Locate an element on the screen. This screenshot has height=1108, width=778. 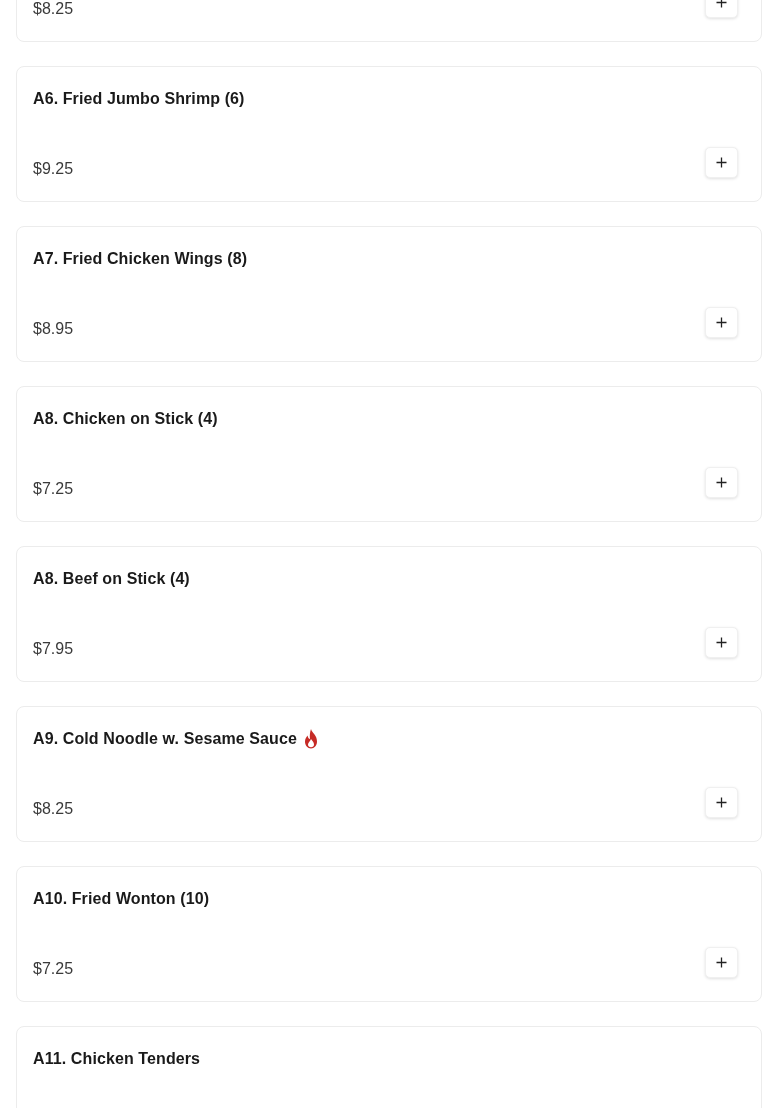
menu-item-card: A7. Fried Chicken Wings (8) $8.95 is located at coordinates (389, 294).